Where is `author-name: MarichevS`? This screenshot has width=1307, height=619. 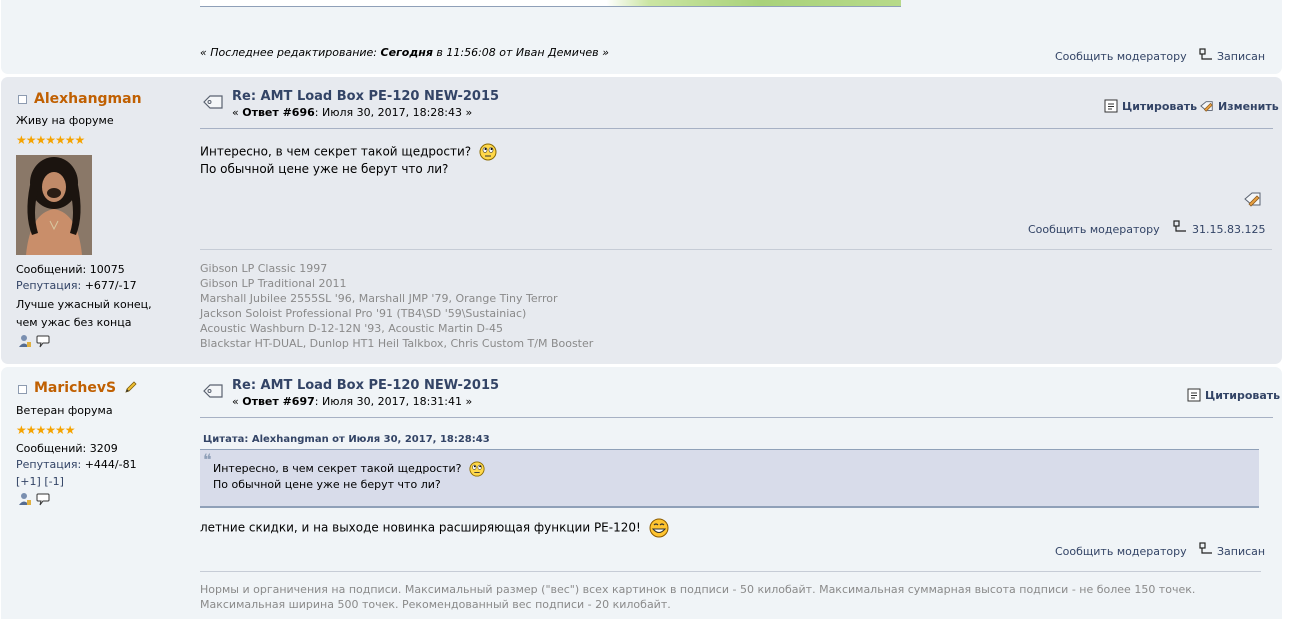
author-name: MarichevS is located at coordinates (75, 388).